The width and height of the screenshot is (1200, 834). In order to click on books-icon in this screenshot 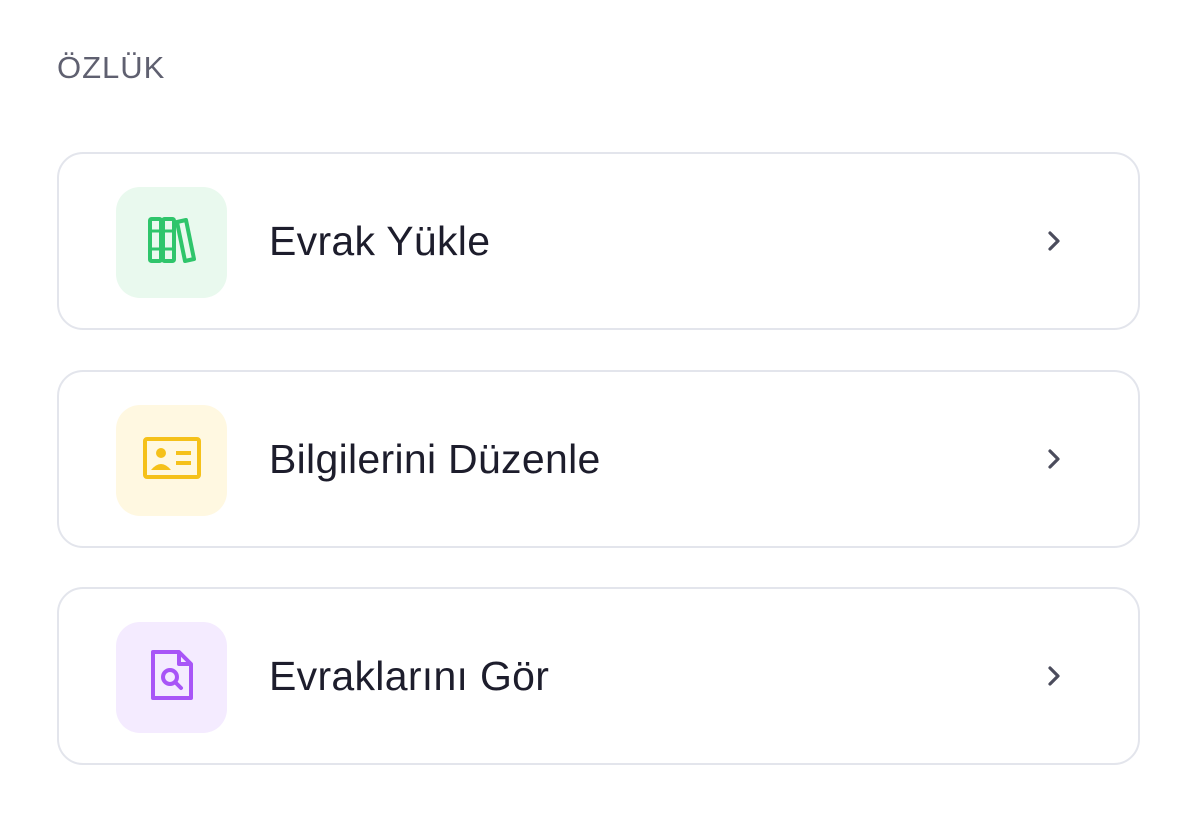, I will do `click(172, 242)`.